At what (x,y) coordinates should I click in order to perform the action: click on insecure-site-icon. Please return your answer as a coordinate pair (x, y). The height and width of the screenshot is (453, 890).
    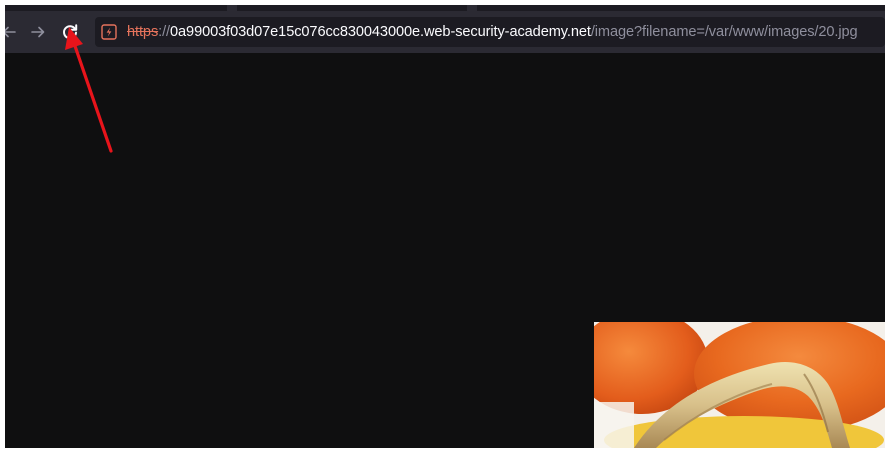
    Looking at the image, I should click on (109, 32).